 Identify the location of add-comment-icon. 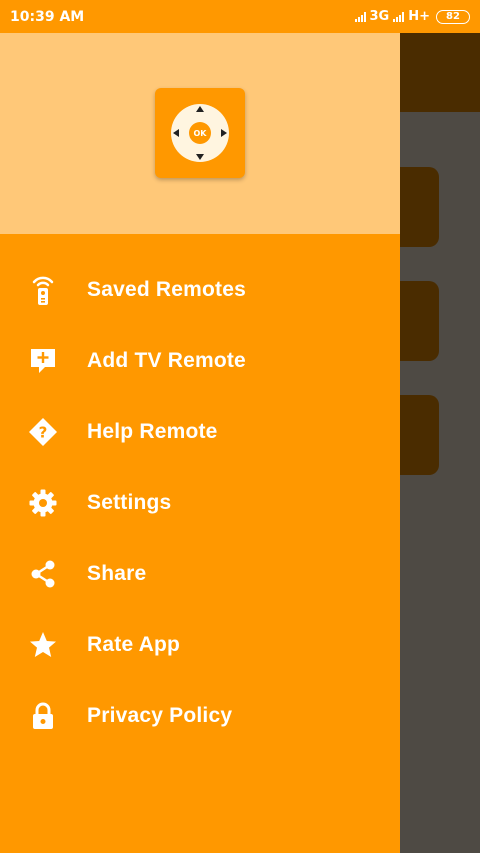
(43, 361).